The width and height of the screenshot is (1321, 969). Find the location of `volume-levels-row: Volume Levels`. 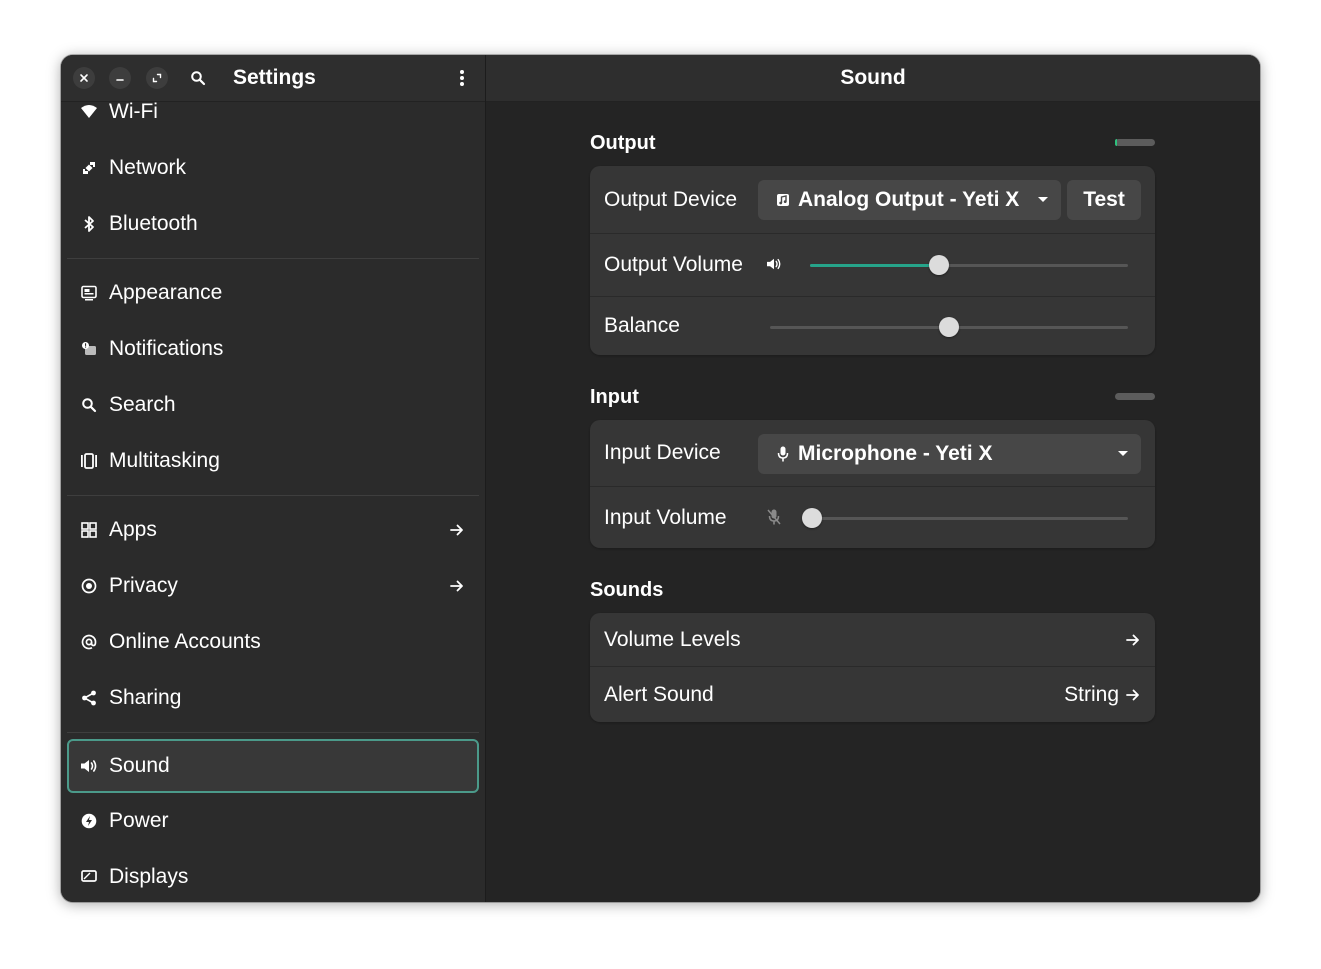

volume-levels-row: Volume Levels is located at coordinates (872, 640).